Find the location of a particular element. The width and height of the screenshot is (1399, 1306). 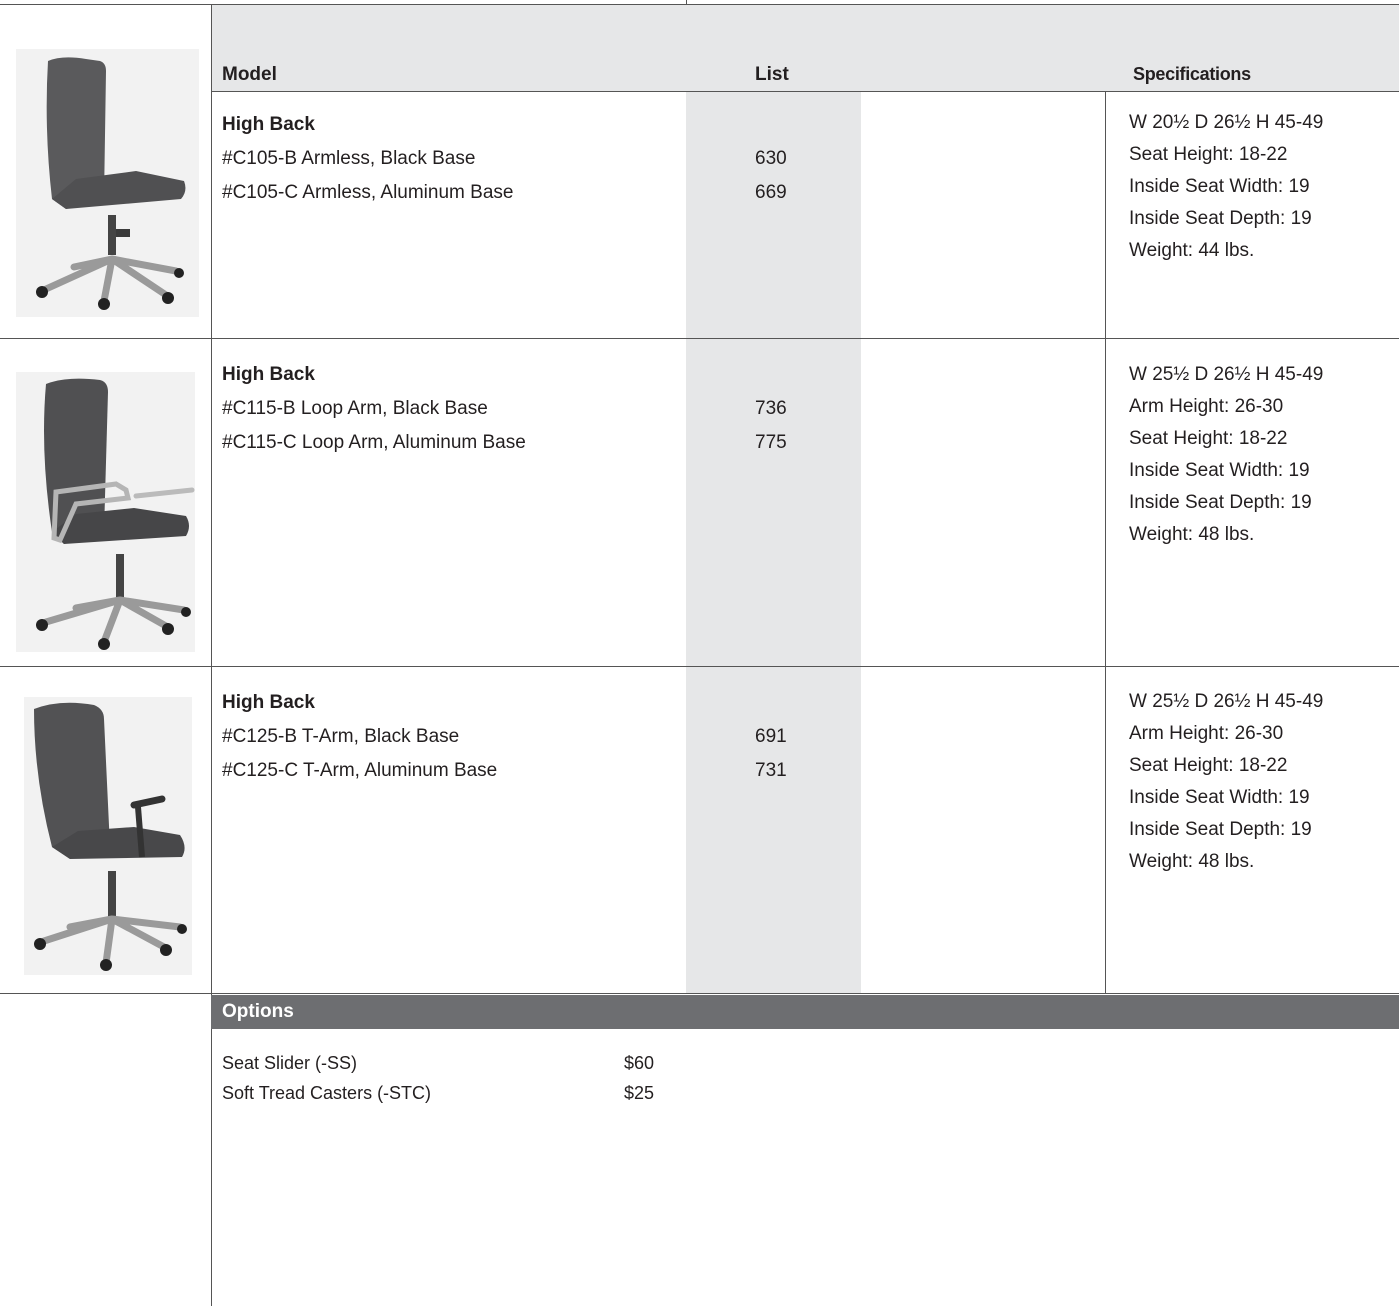

row3-price-2: 731 is located at coordinates (771, 770).